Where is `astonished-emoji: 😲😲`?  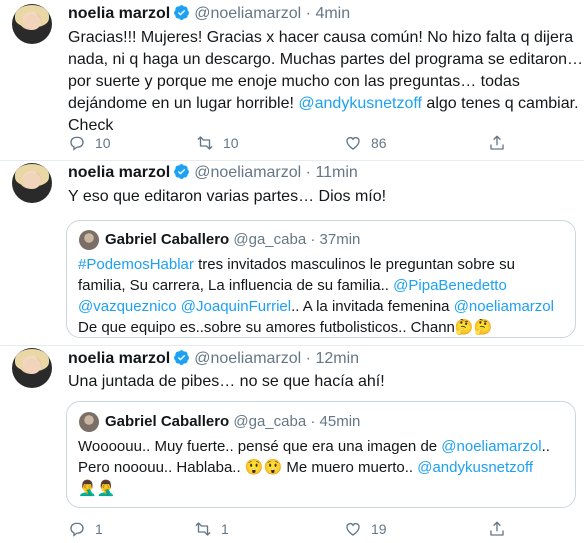
astonished-emoji: 😲😲 is located at coordinates (263, 467).